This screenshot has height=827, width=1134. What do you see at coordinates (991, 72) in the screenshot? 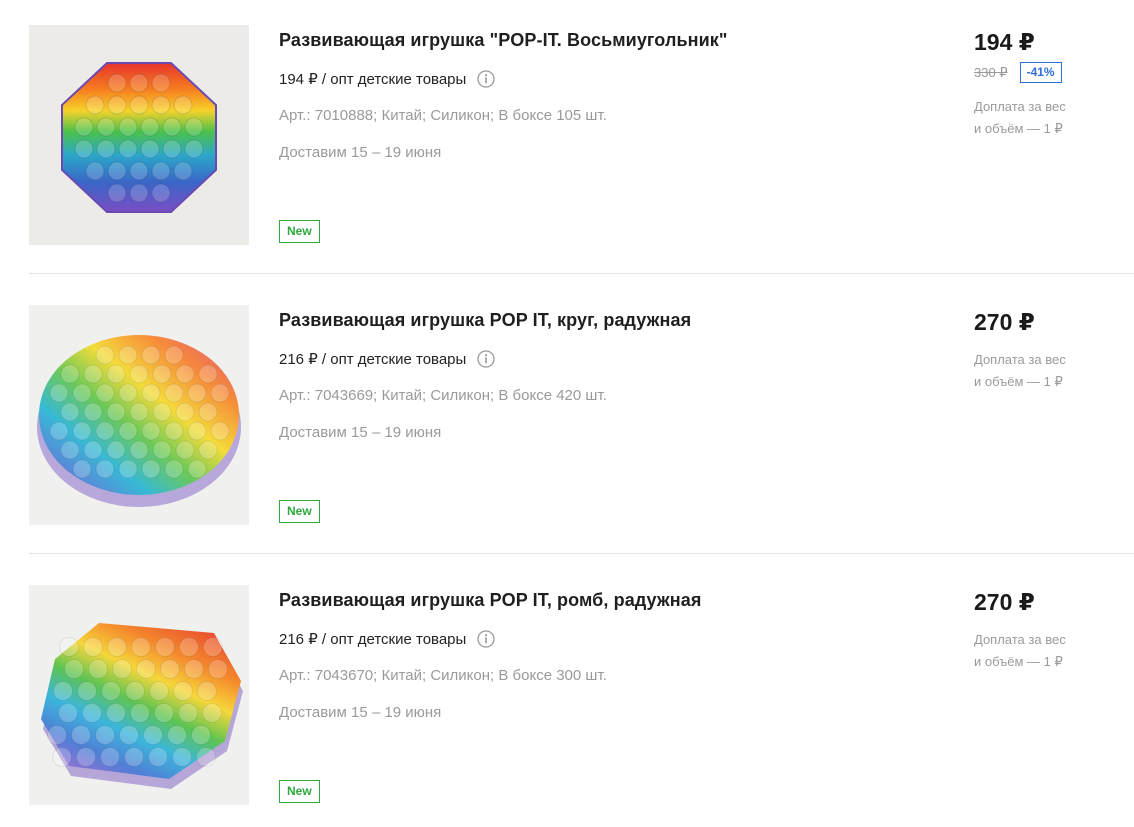
I see `old-price: 330 ₽` at bounding box center [991, 72].